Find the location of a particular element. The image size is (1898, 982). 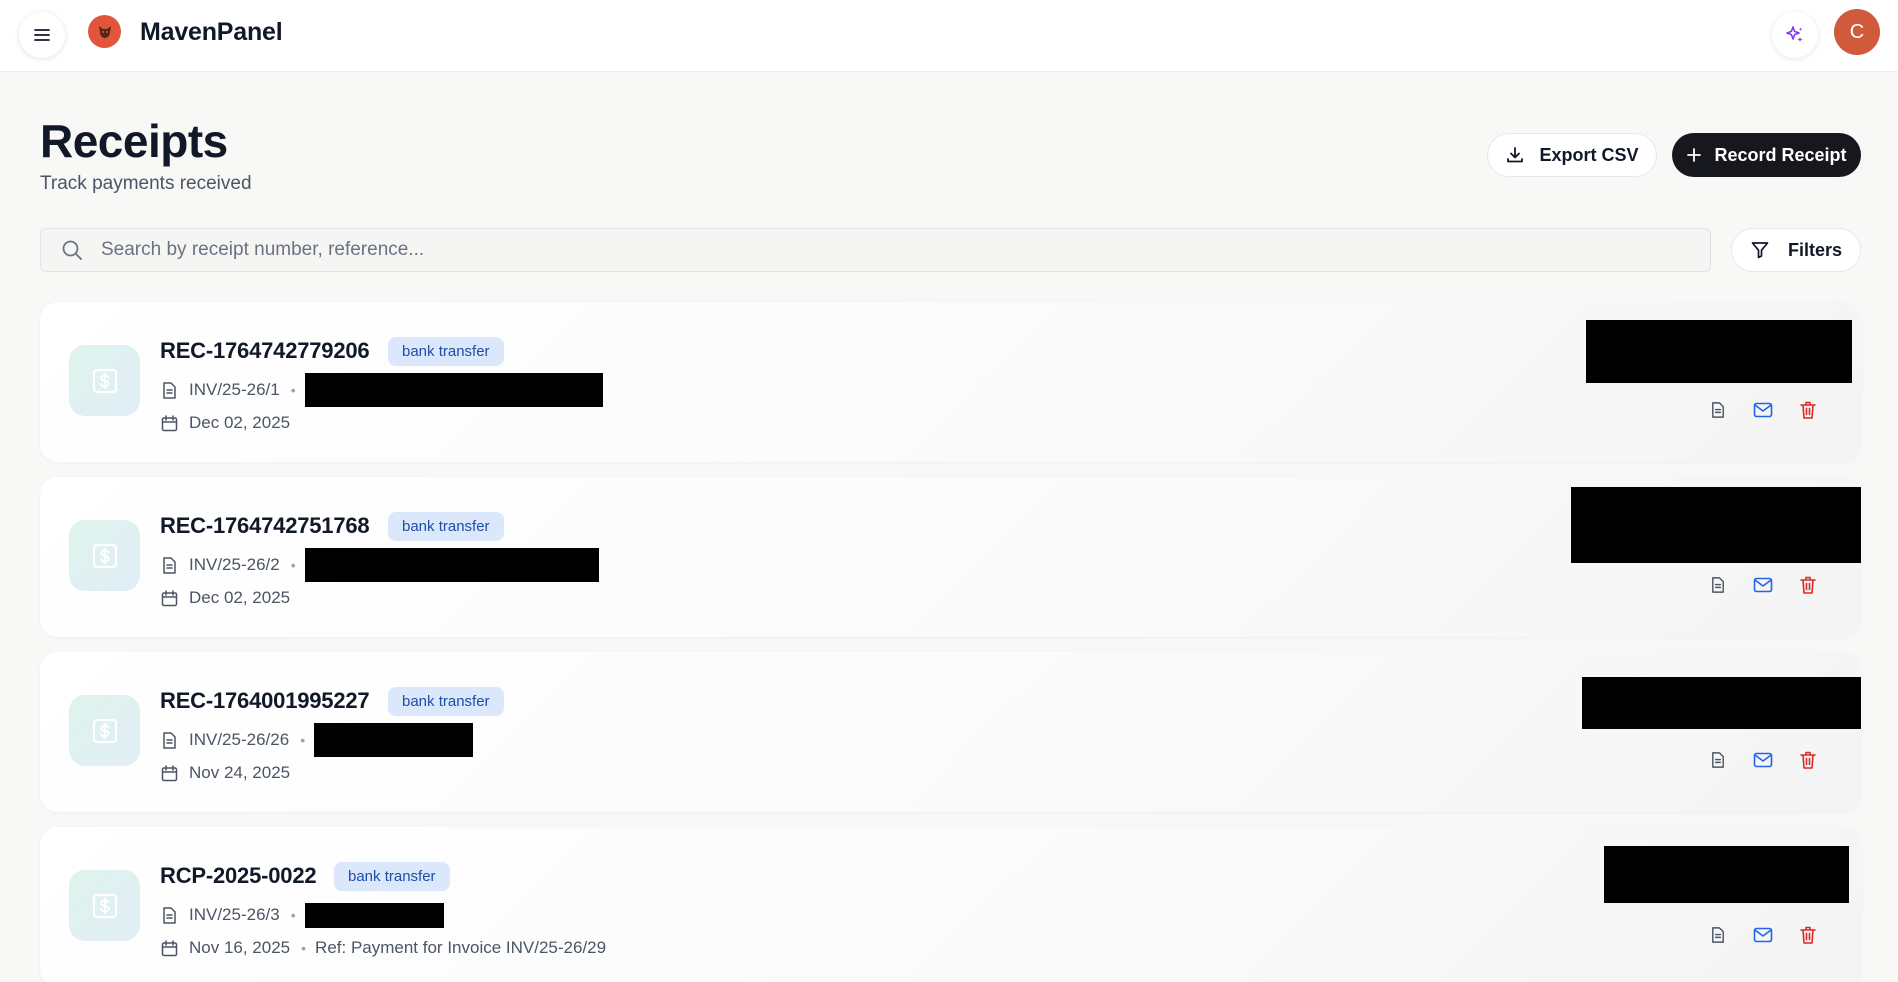

receipt-invoice-line: INV/25-26/3 • is located at coordinates (302, 915).